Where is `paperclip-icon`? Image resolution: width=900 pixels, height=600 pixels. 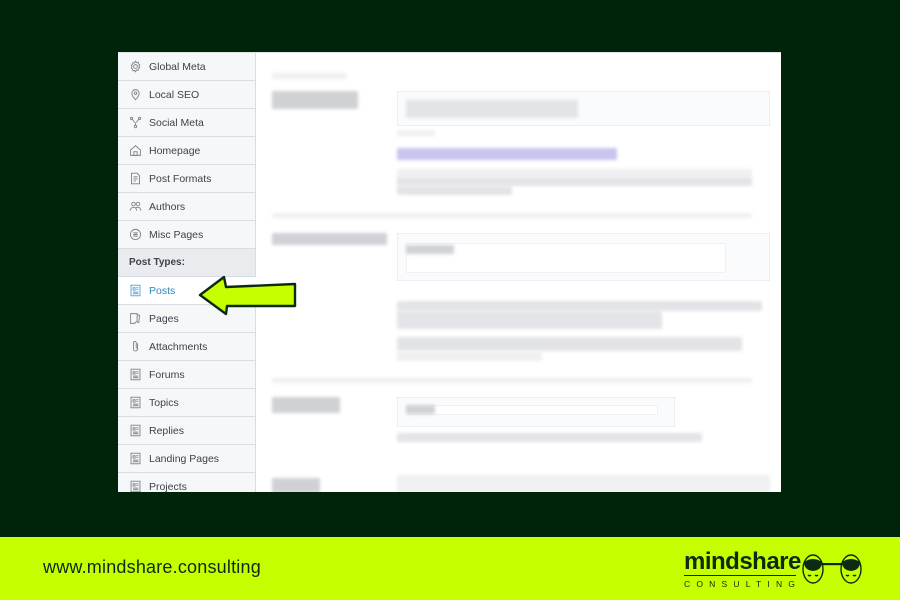 paperclip-icon is located at coordinates (135, 346).